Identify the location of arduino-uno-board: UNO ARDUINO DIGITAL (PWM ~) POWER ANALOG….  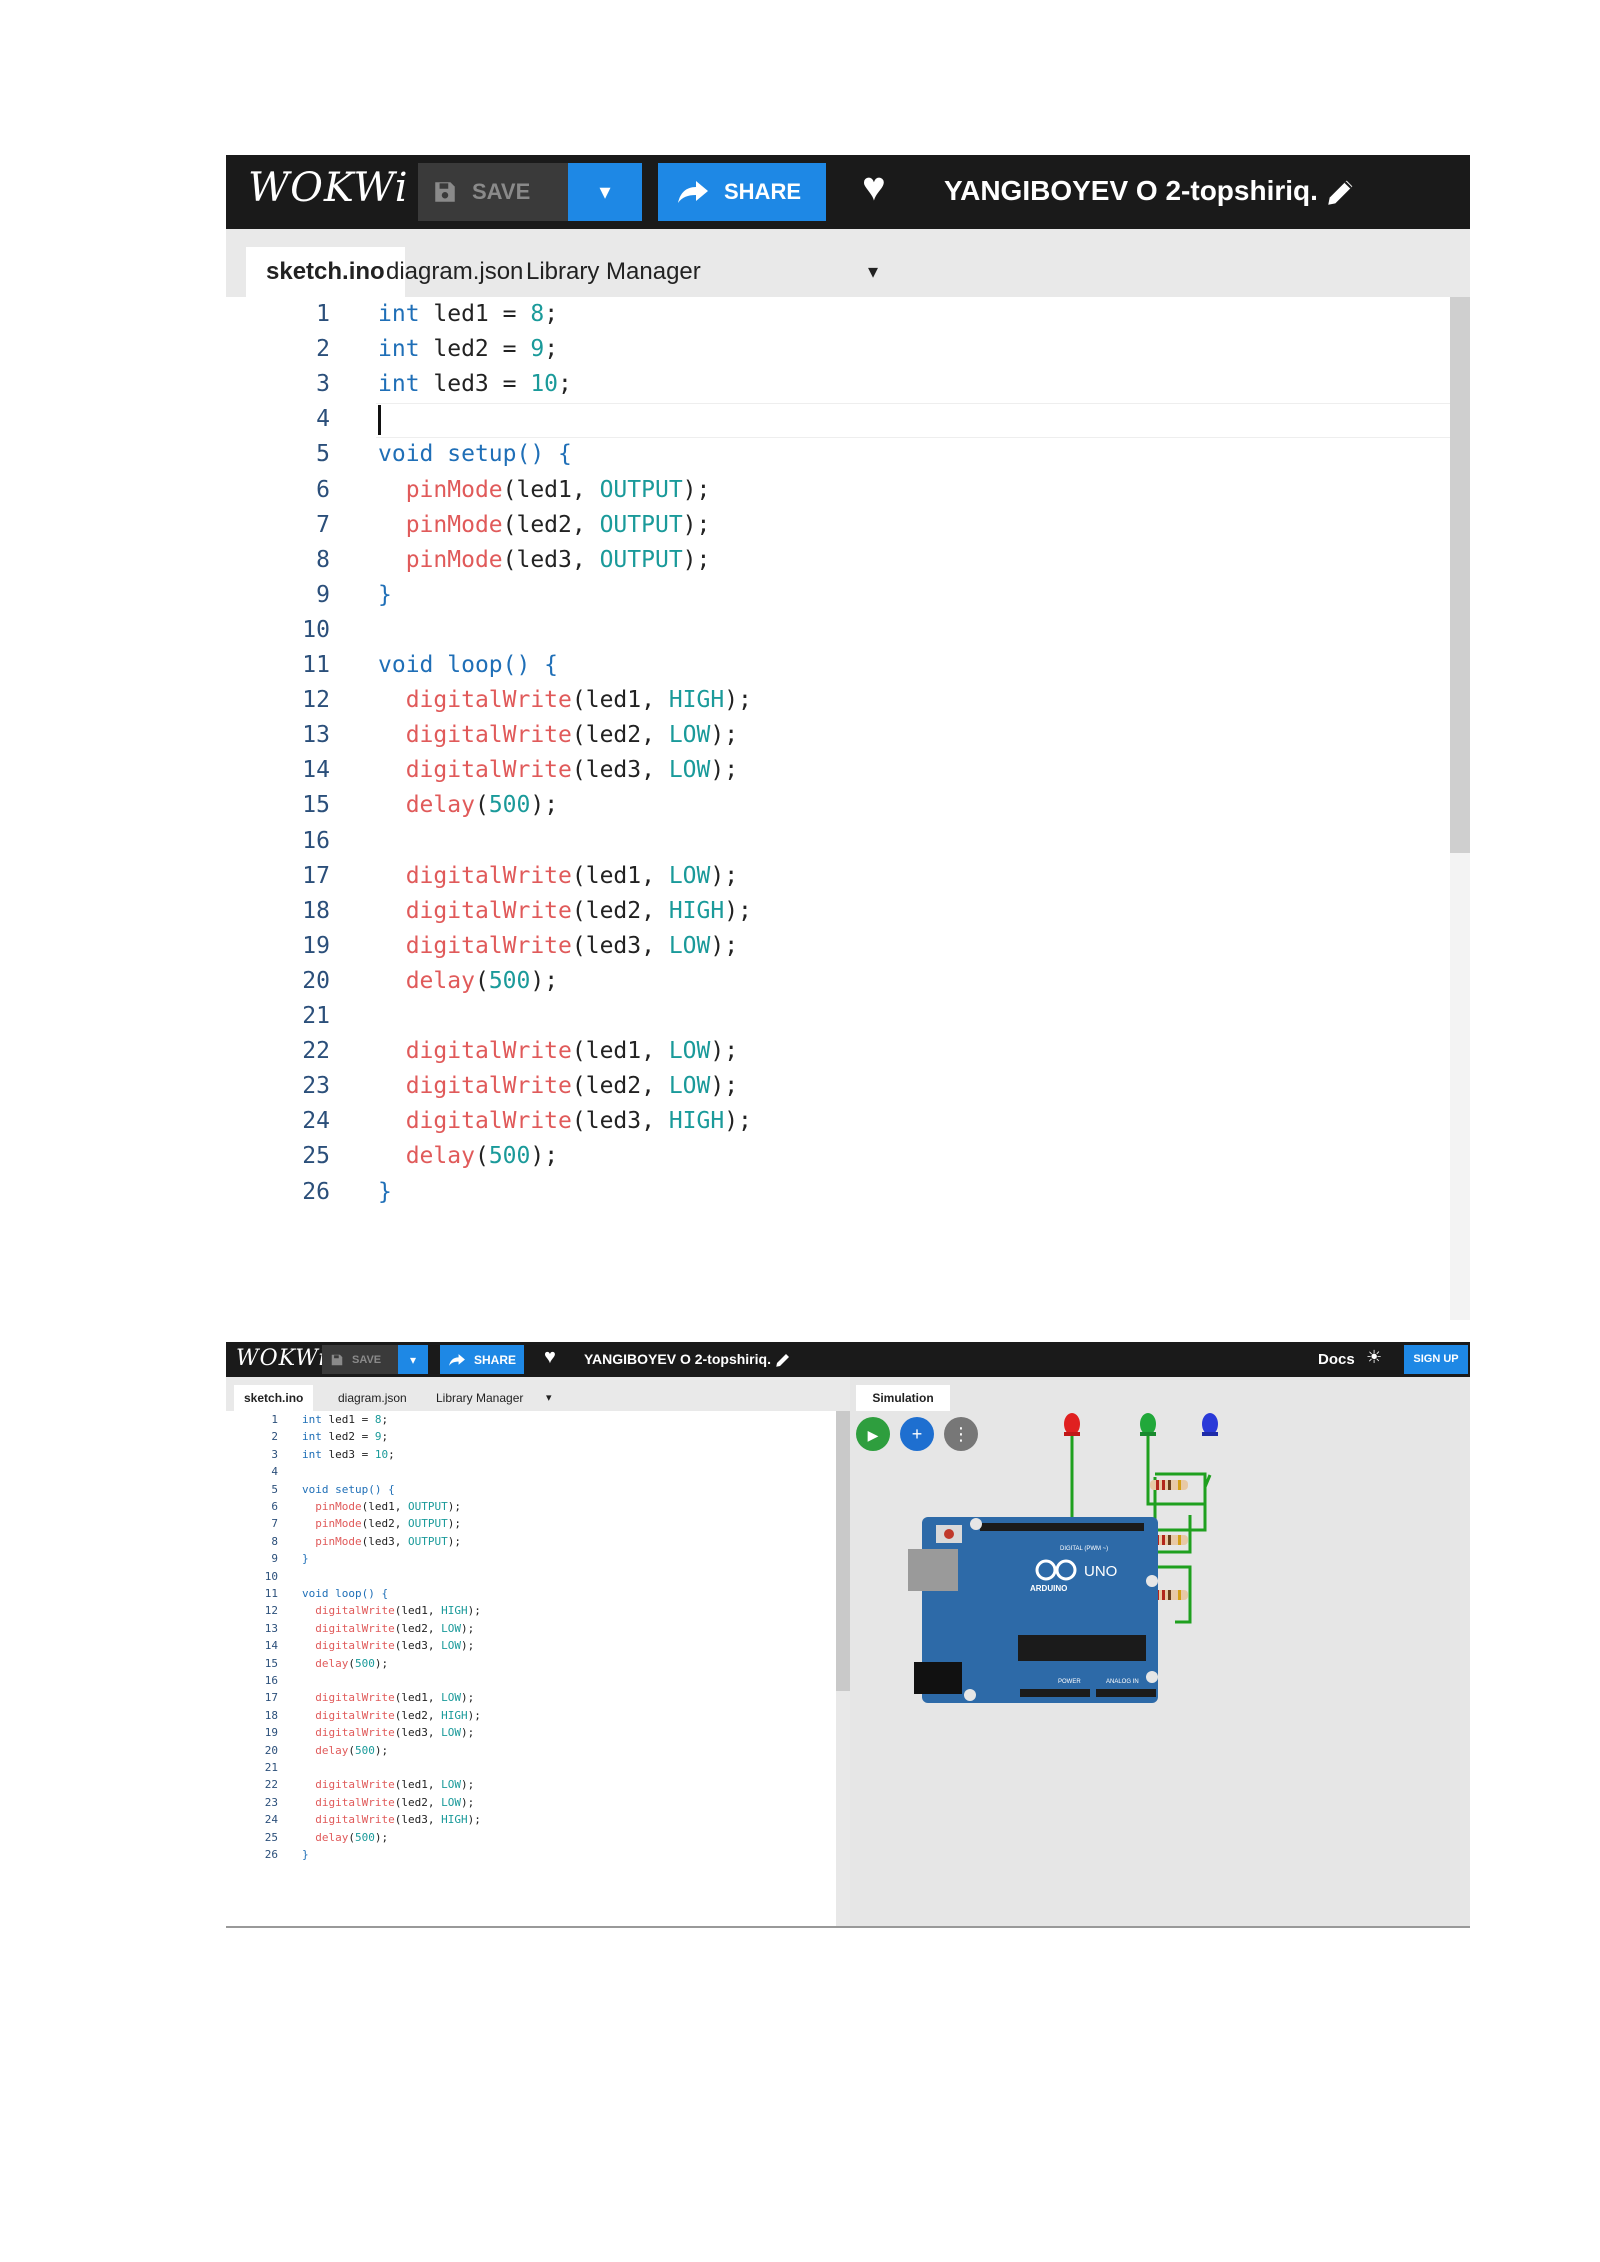
(1033, 1610).